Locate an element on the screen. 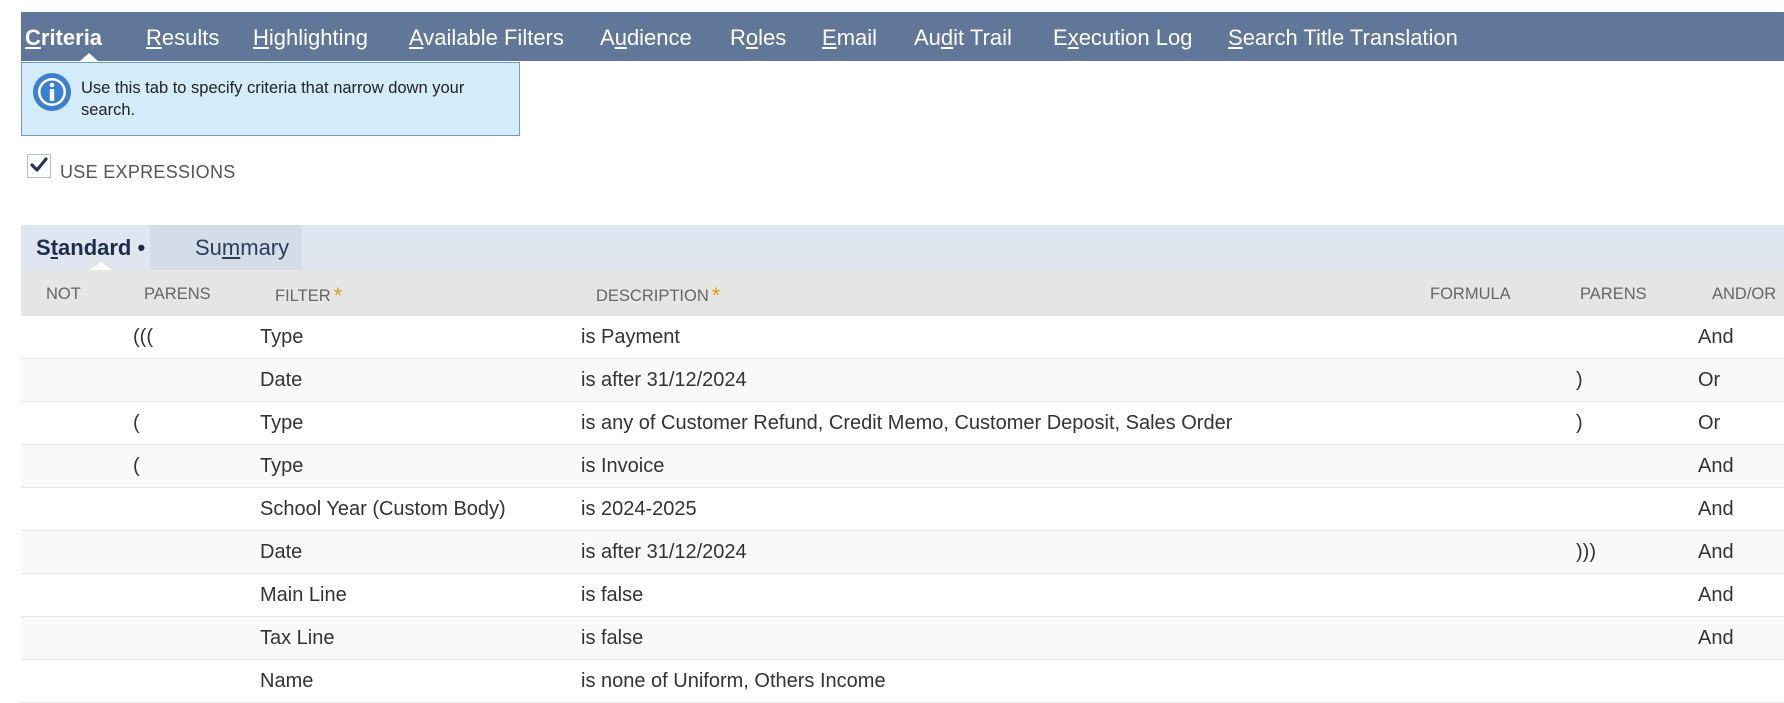 This screenshot has height=703, width=1784. cell-parens-close: ))) is located at coordinates (1586, 552).